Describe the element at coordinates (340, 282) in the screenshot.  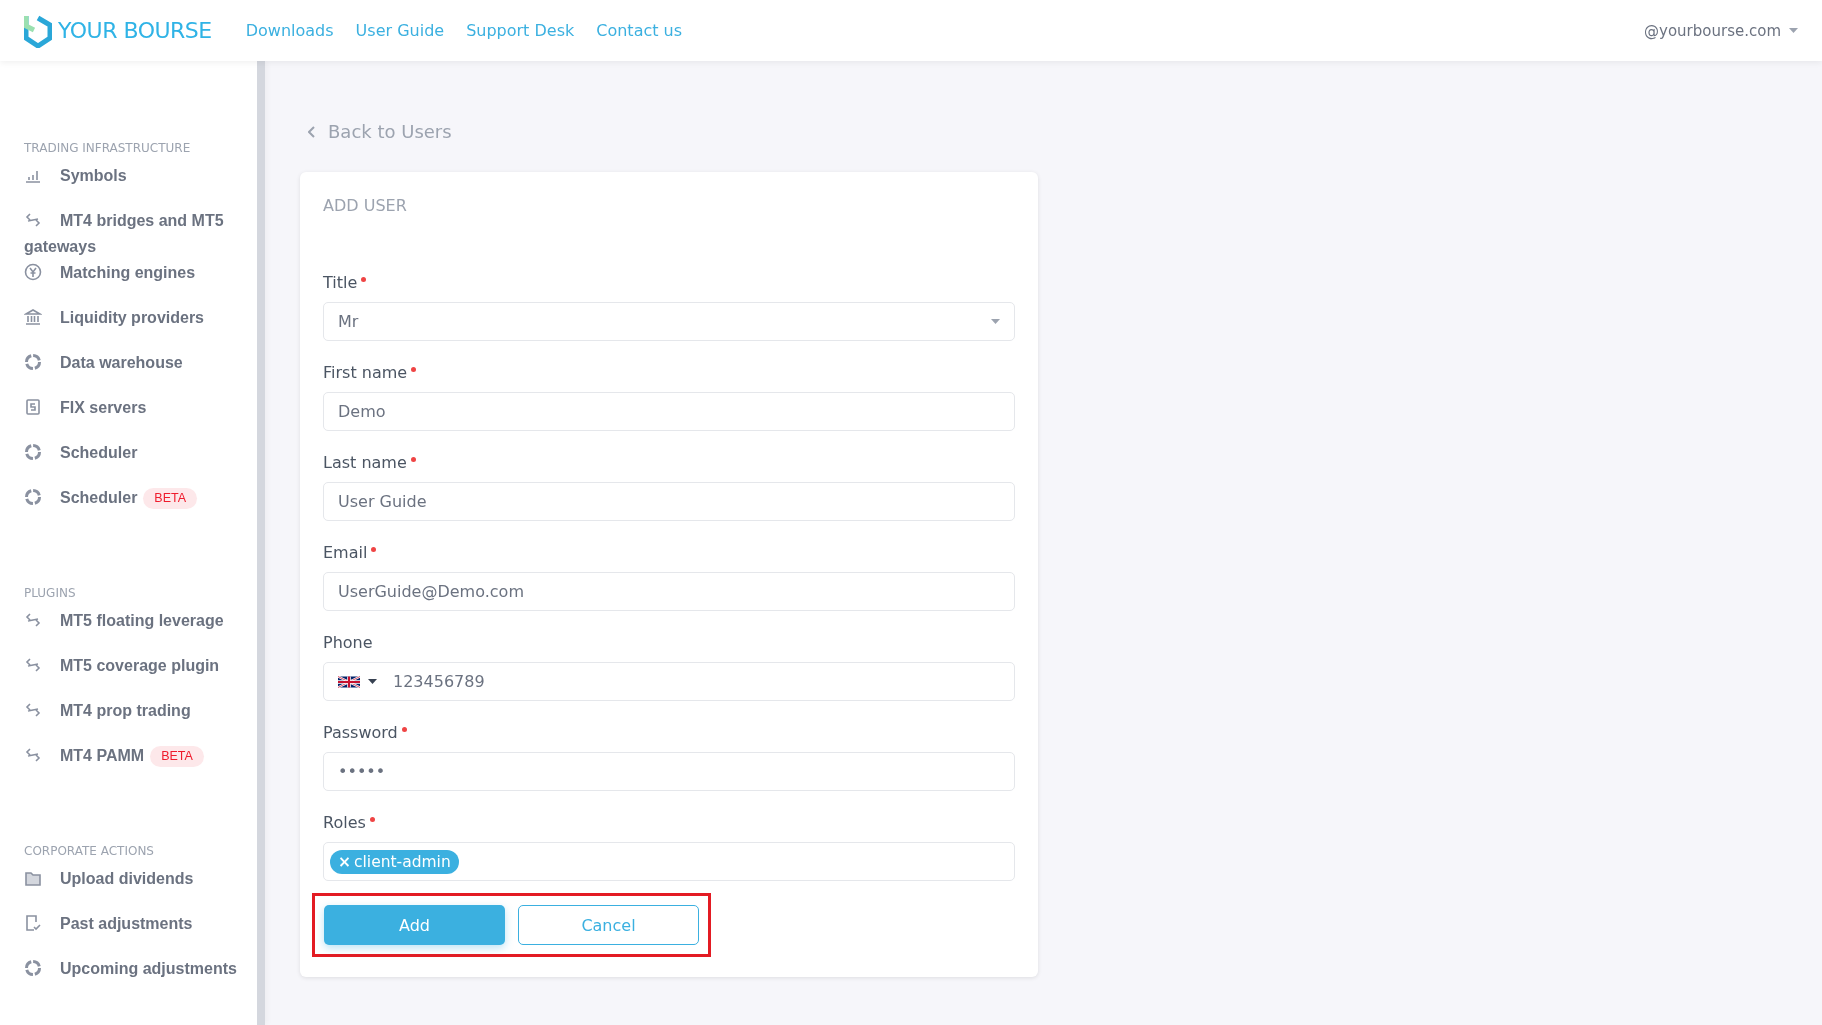
I see `field-label: Title` at that location.